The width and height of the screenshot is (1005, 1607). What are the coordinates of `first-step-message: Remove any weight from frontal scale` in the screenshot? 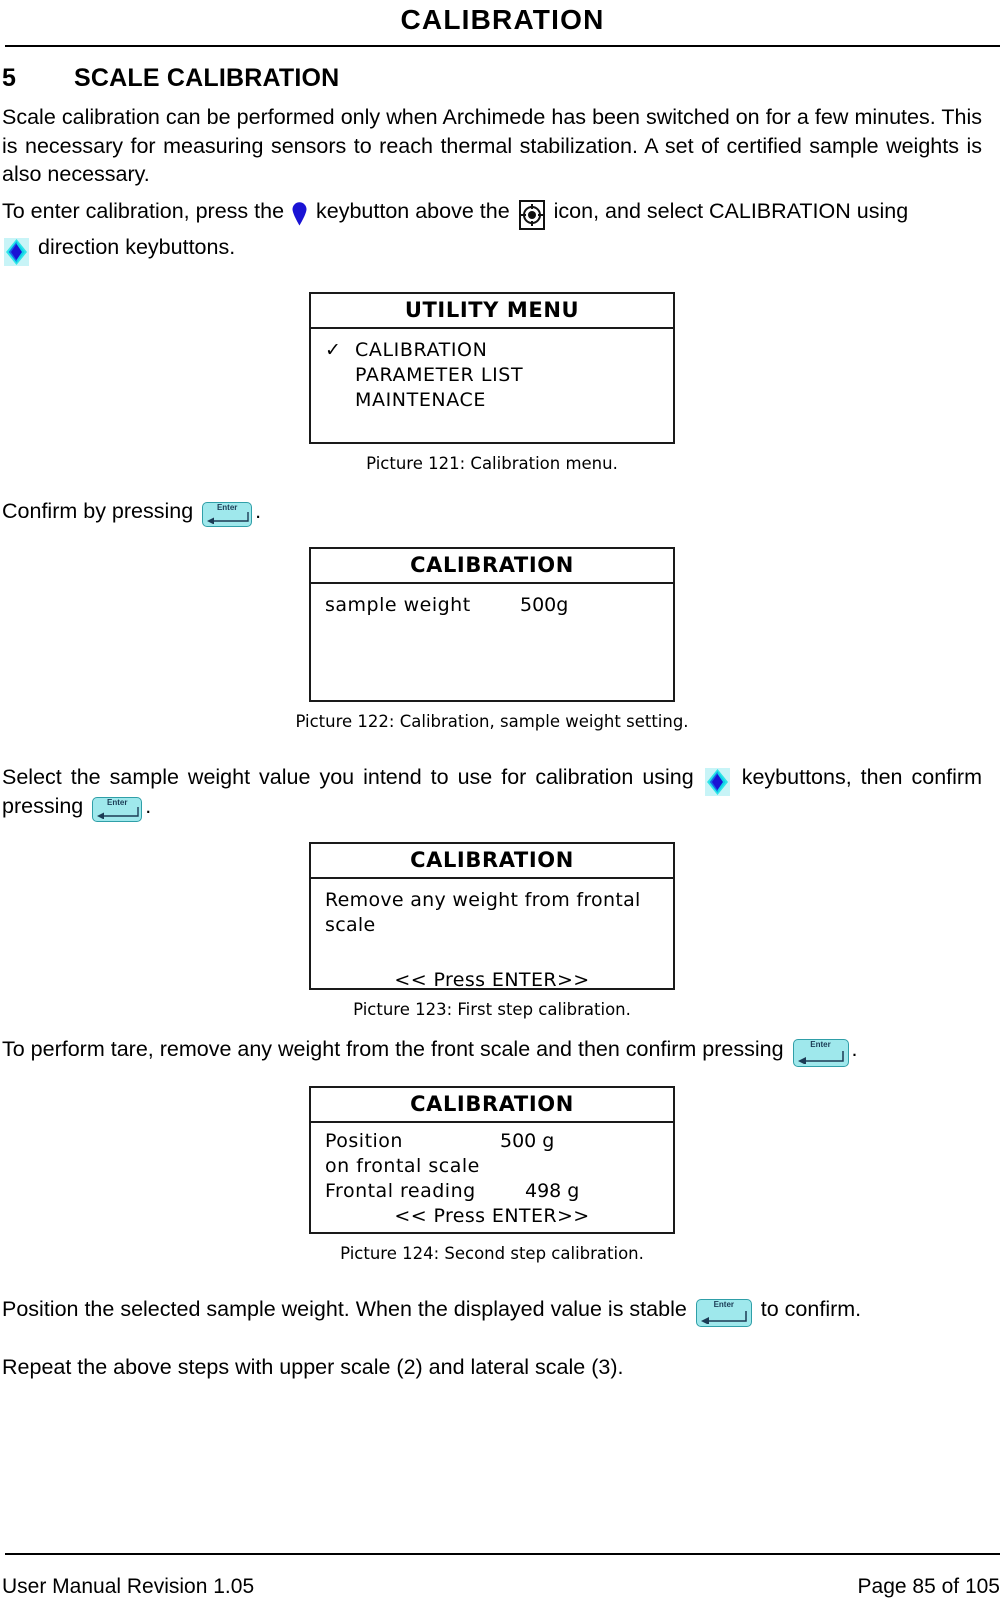 It's located at (483, 912).